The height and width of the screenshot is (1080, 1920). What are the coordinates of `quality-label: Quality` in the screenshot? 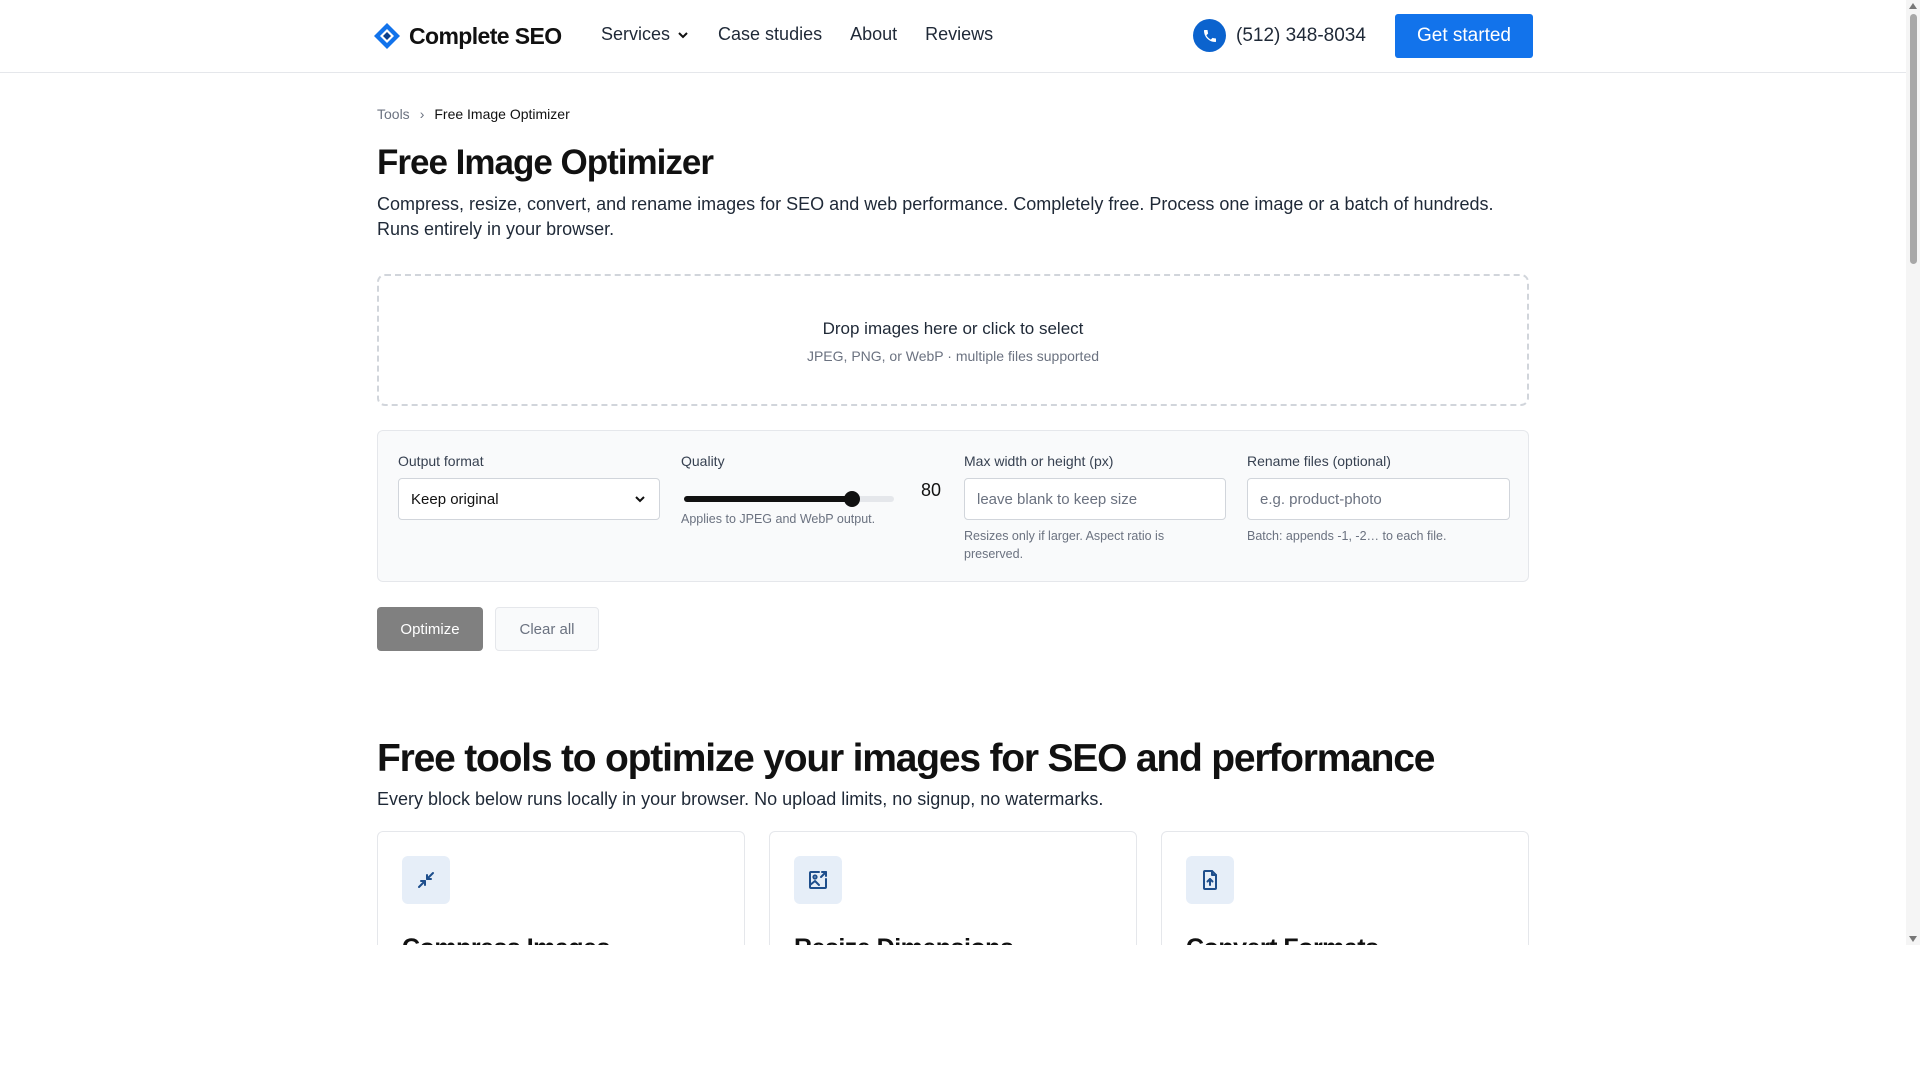 It's located at (703, 461).